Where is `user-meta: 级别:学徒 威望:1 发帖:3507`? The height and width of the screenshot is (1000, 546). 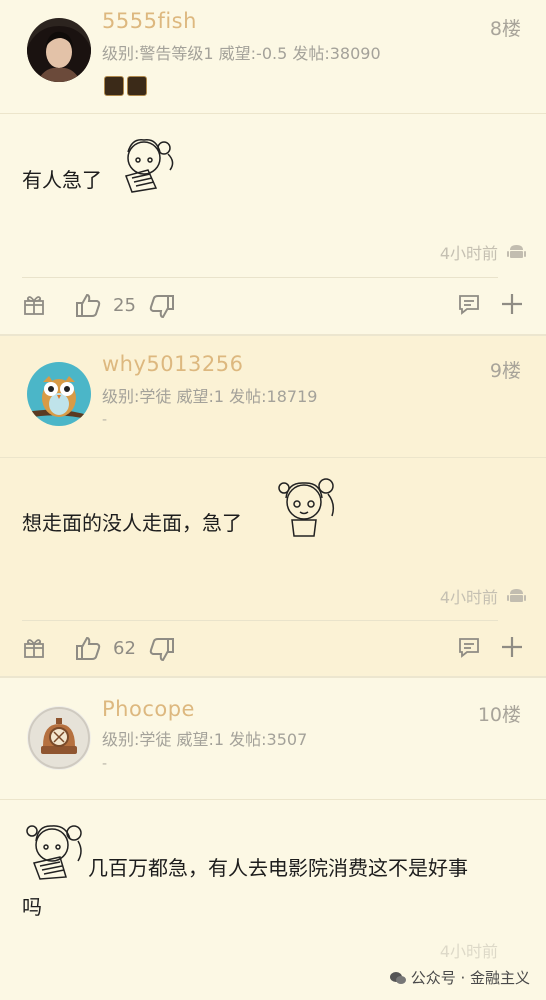 user-meta: 级别:学徒 威望:1 发帖:3507 is located at coordinates (205, 739).